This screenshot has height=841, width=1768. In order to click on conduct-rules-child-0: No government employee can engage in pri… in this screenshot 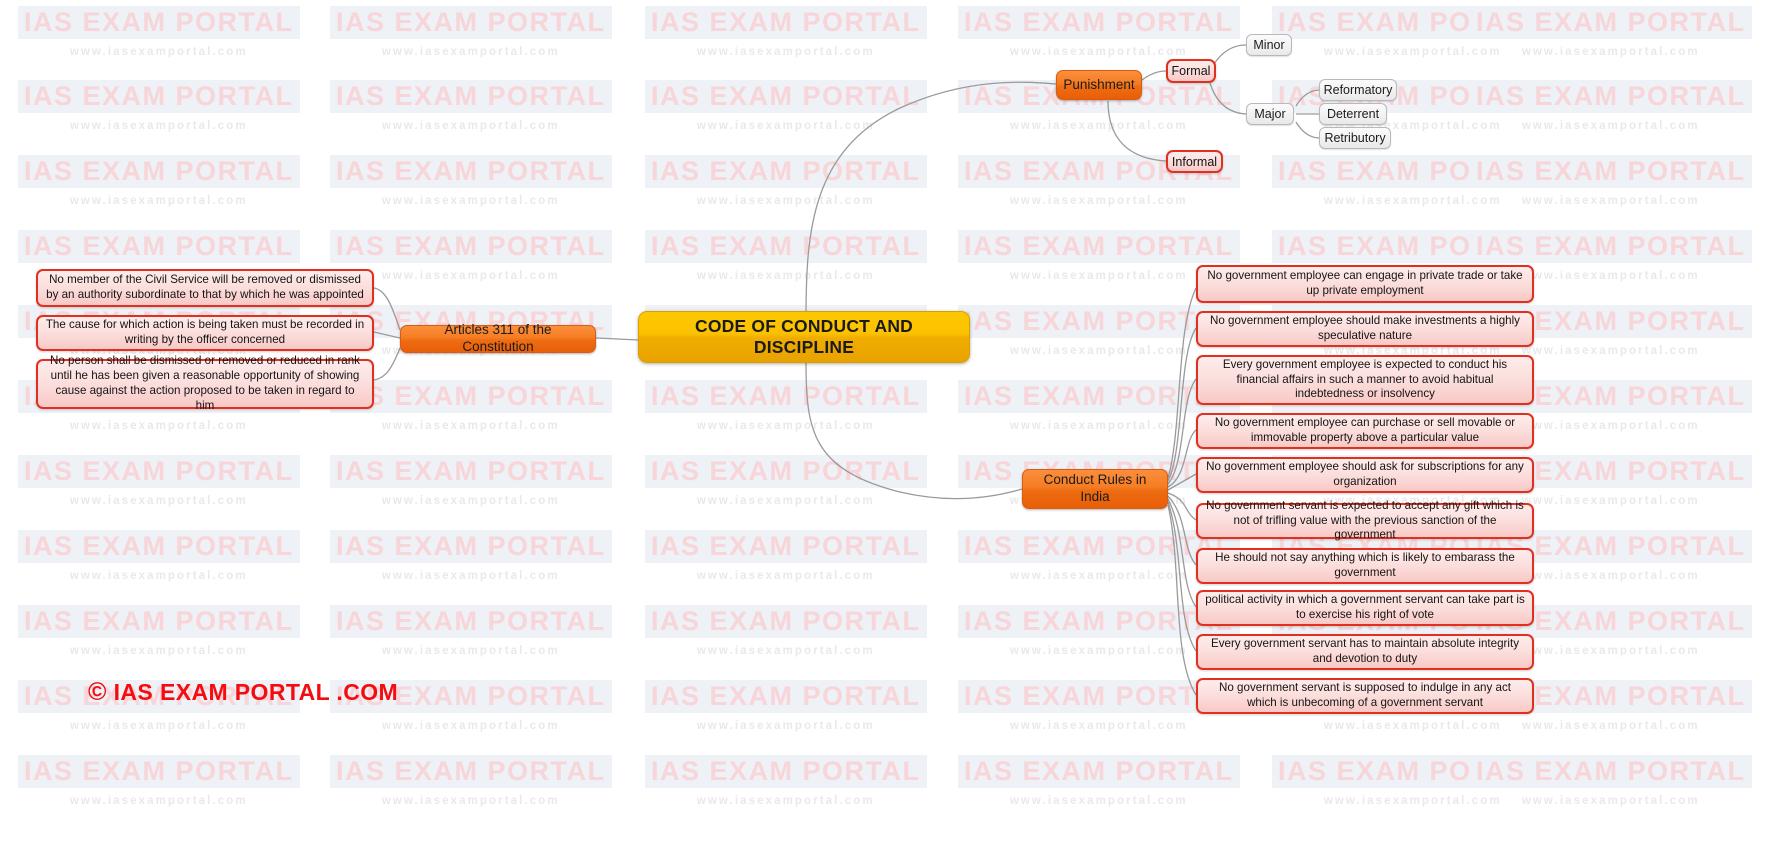, I will do `click(1365, 284)`.